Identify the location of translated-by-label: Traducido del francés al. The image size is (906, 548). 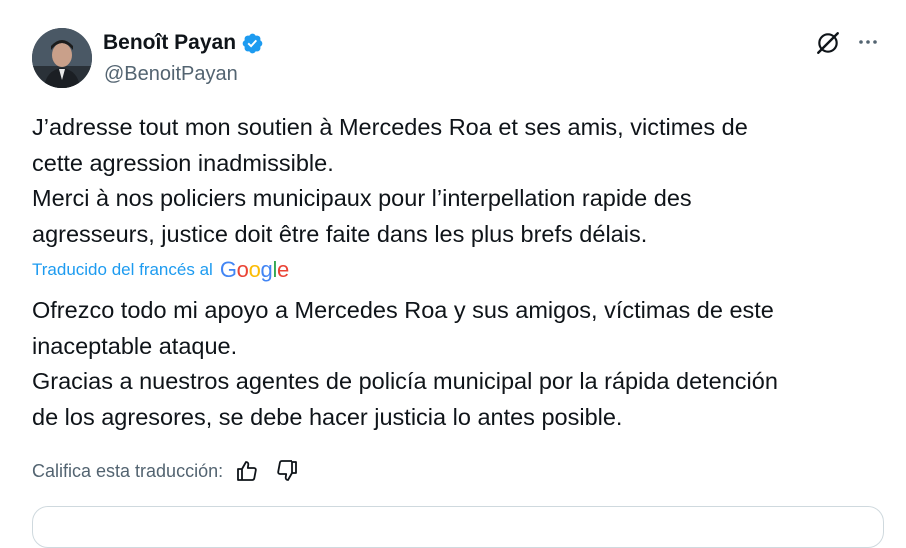
(122, 269).